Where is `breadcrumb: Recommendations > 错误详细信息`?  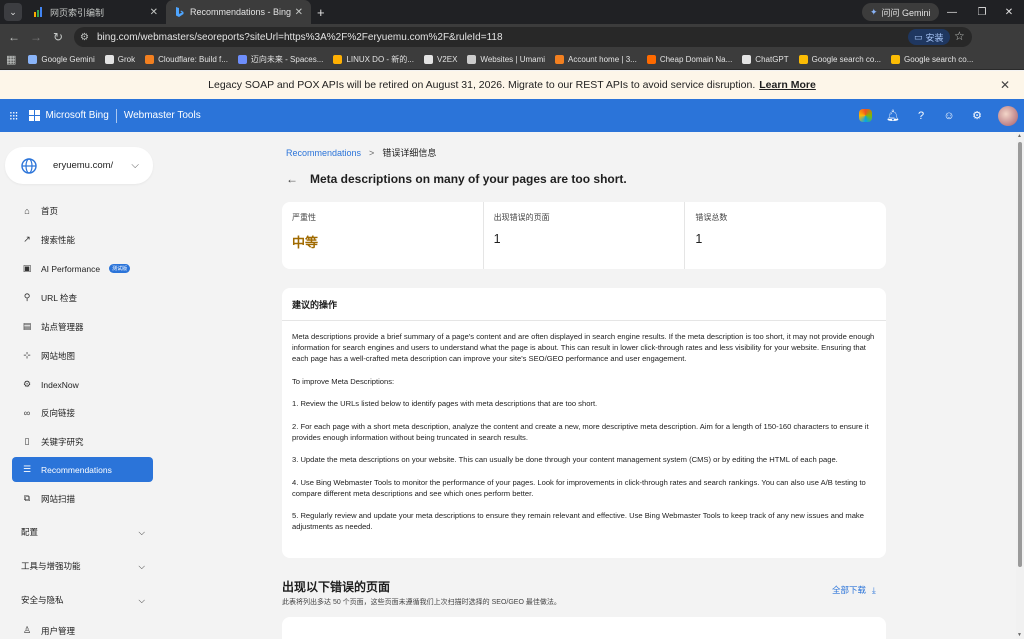 breadcrumb: Recommendations > 错误详细信息 is located at coordinates (361, 152).